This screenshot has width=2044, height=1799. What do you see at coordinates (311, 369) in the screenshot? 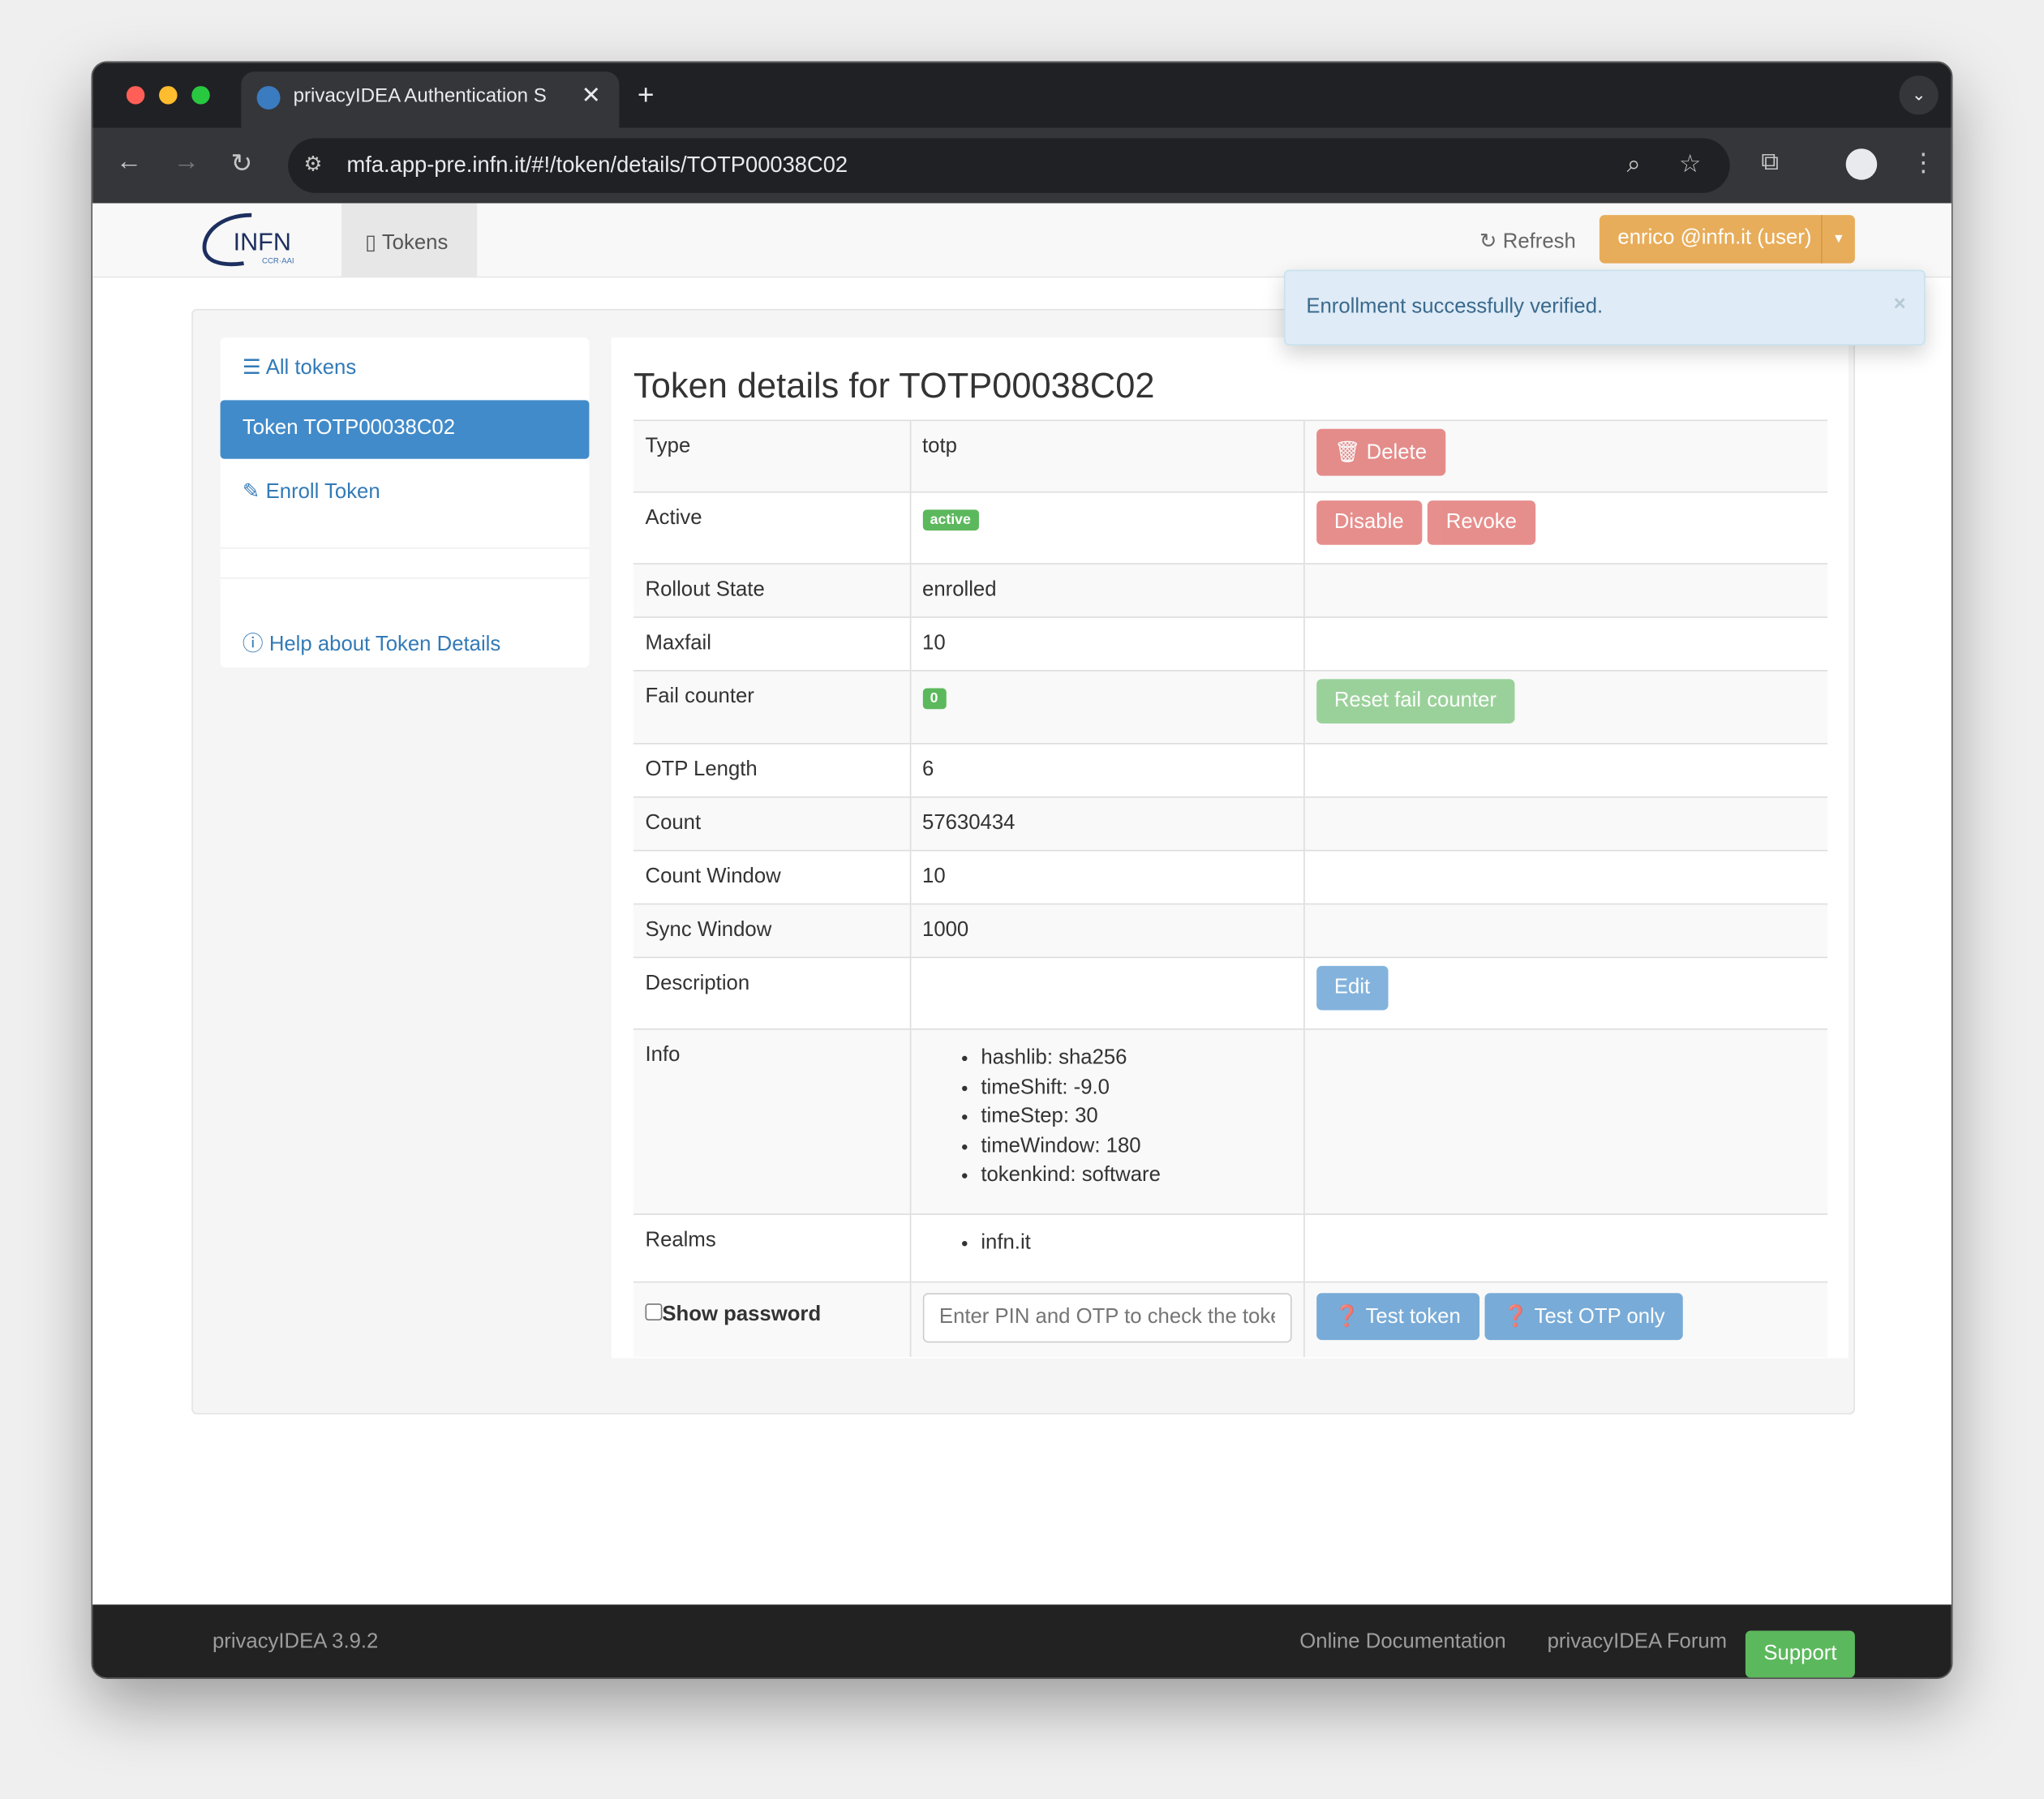
I see `sidebar-label: All tokens` at bounding box center [311, 369].